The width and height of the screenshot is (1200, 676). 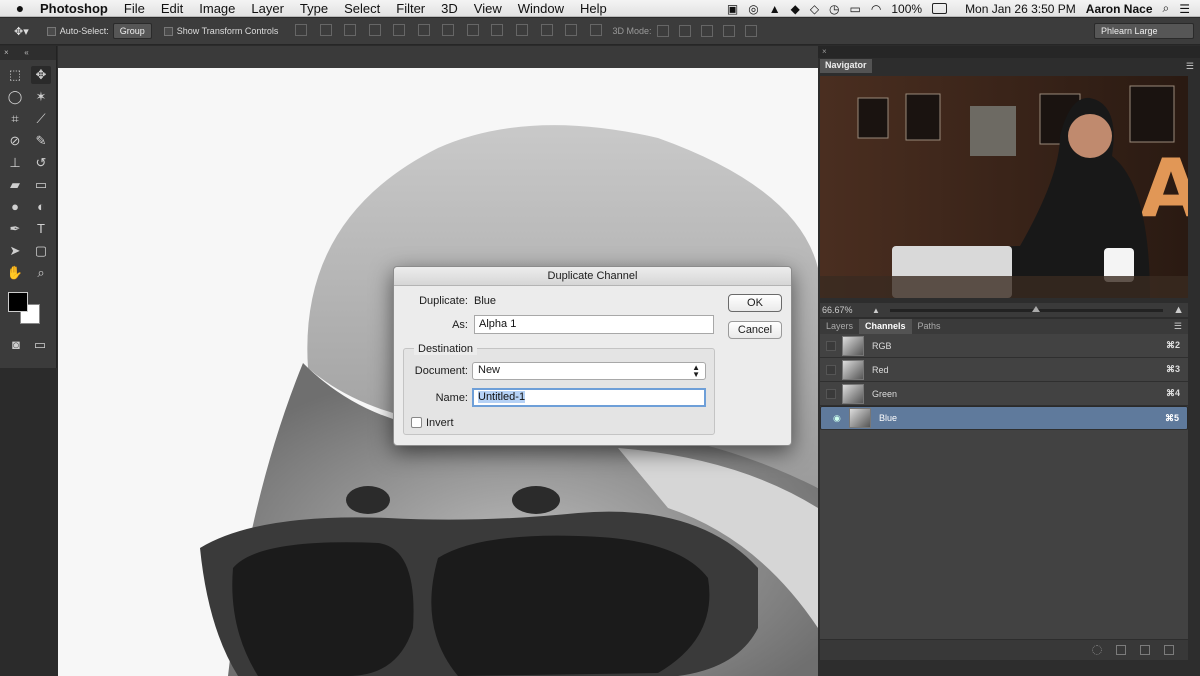 What do you see at coordinates (1004, 418) in the screenshot?
I see `channel-row-blue: ◉ Blue ⌘5` at bounding box center [1004, 418].